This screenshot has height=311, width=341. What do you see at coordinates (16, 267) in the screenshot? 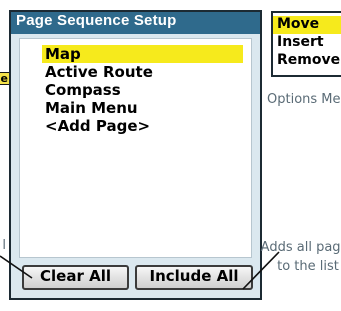
I see `clear-all-leader-line` at bounding box center [16, 267].